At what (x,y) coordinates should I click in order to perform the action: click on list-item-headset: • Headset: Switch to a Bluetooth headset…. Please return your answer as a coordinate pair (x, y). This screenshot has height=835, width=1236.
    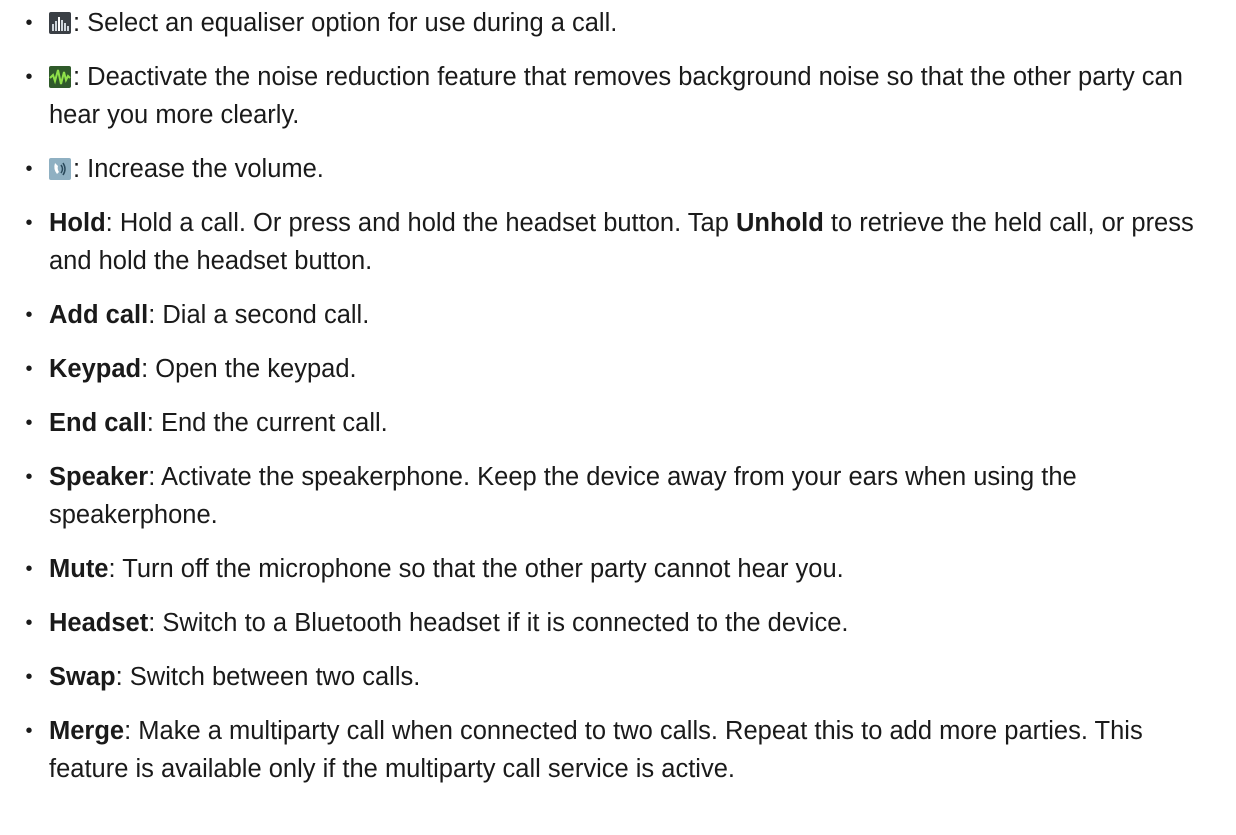
    Looking at the image, I should click on (618, 623).